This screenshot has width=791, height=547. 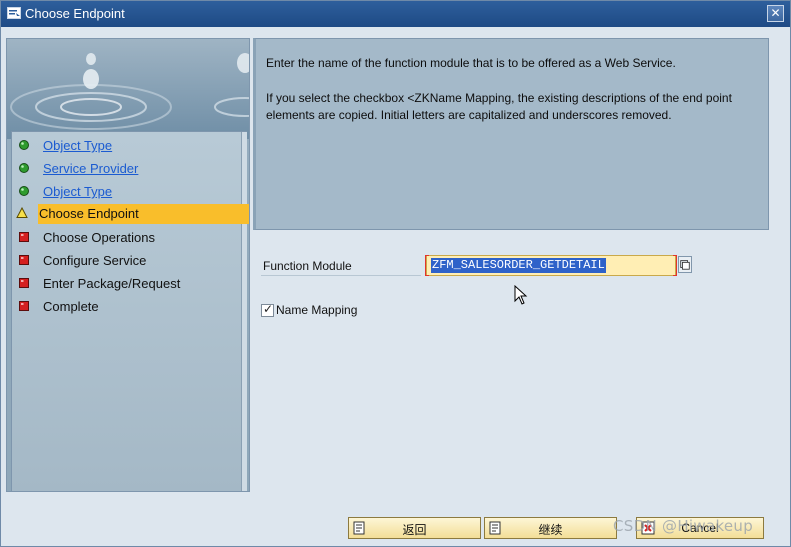 What do you see at coordinates (22, 212) in the screenshot?
I see `warning-triangle-icon` at bounding box center [22, 212].